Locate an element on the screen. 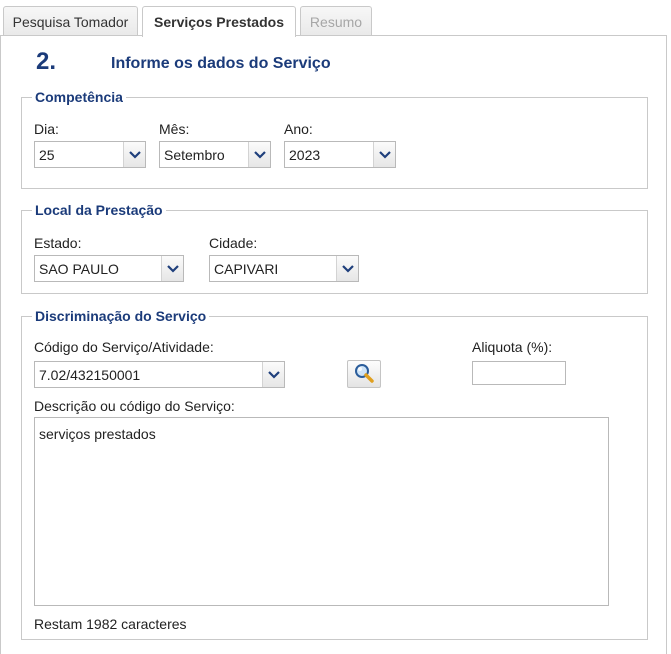  aliquota-input is located at coordinates (519, 373).